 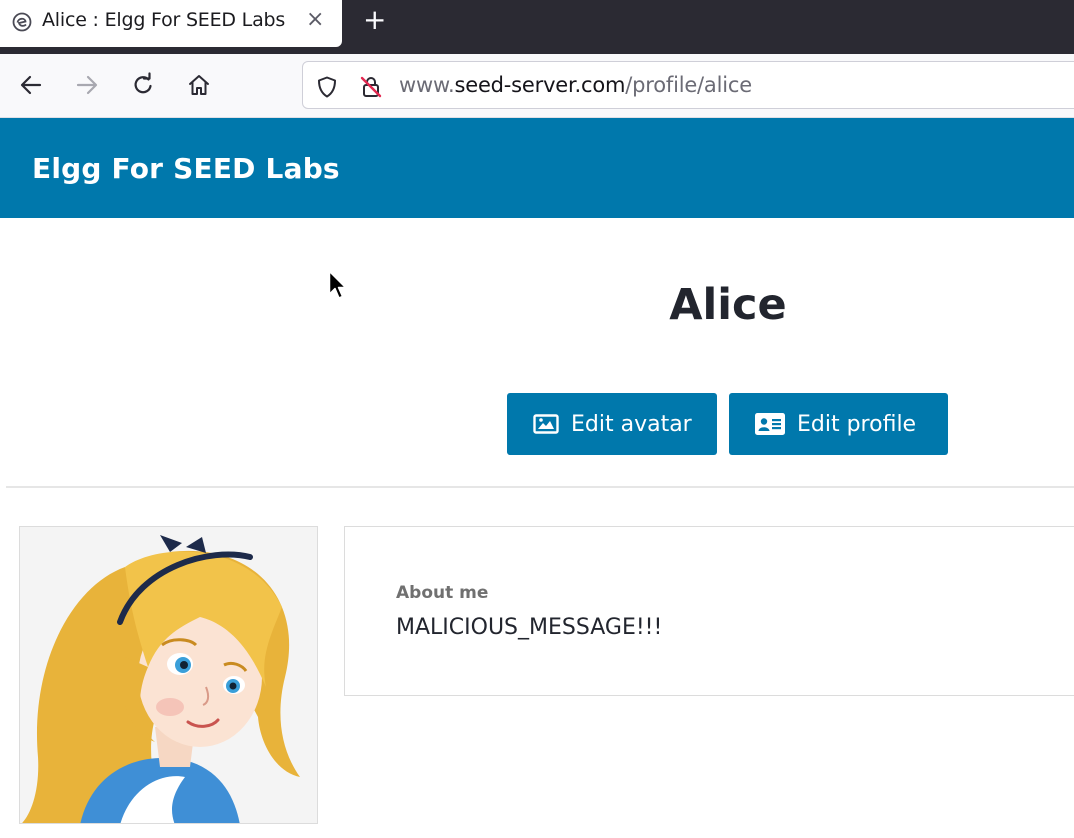 What do you see at coordinates (22, 22) in the screenshot?
I see `elgg-favicon-icon` at bounding box center [22, 22].